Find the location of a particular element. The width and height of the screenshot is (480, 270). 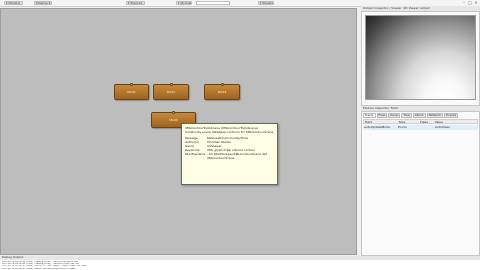

module-label: Mod1 is located at coordinates (131, 92).